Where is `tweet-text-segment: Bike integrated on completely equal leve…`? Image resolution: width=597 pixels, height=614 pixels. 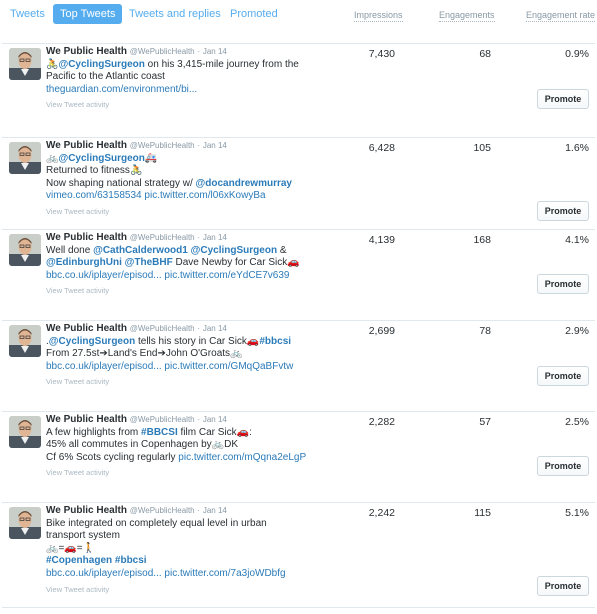
tweet-text-segment: Bike integrated on completely equal leve… is located at coordinates (156, 523).